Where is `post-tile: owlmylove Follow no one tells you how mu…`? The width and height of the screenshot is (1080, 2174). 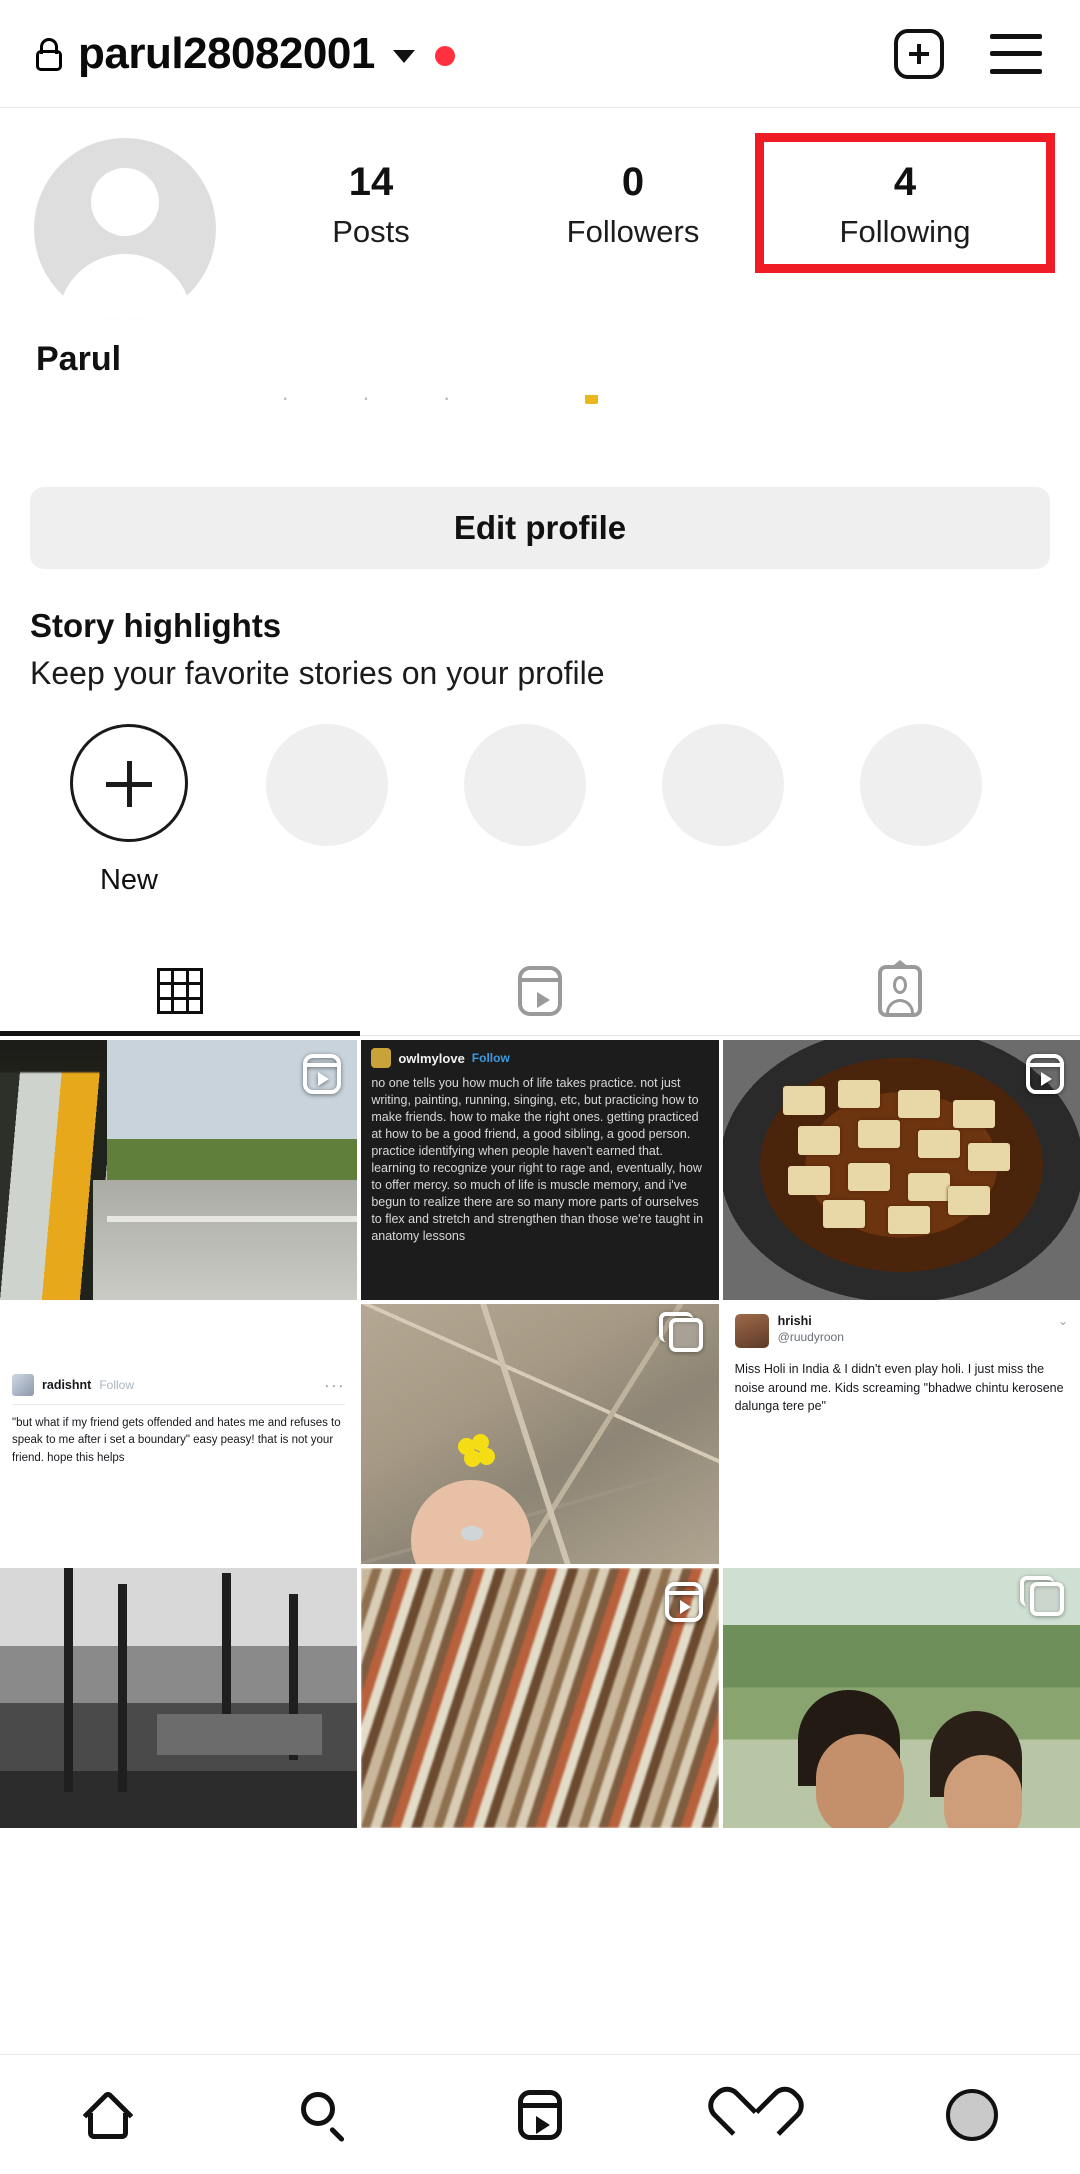
post-tile: owlmylove Follow no one tells you how mu… is located at coordinates (540, 1170).